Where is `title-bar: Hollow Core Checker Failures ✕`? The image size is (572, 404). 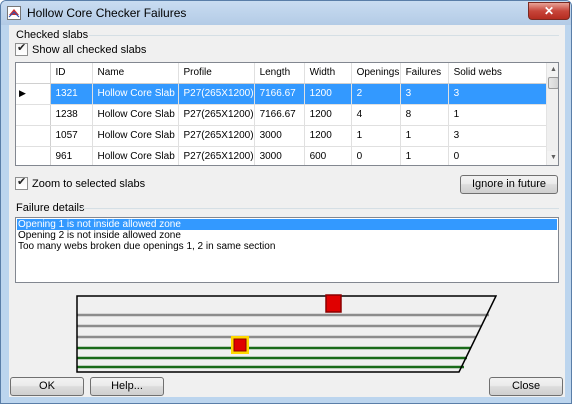
title-bar: Hollow Core Checker Failures ✕ is located at coordinates (286, 13).